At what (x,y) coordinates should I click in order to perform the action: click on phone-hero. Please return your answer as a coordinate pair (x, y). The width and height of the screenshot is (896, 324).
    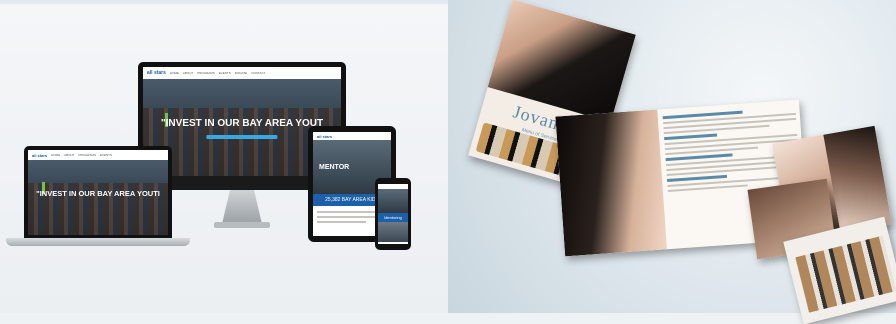
    Looking at the image, I should click on (393, 201).